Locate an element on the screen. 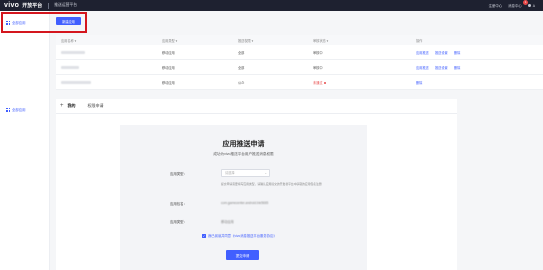 The width and height of the screenshot is (543, 270). topbar-actions: 注册中心 消息中心 1 A is located at coordinates (512, 5).